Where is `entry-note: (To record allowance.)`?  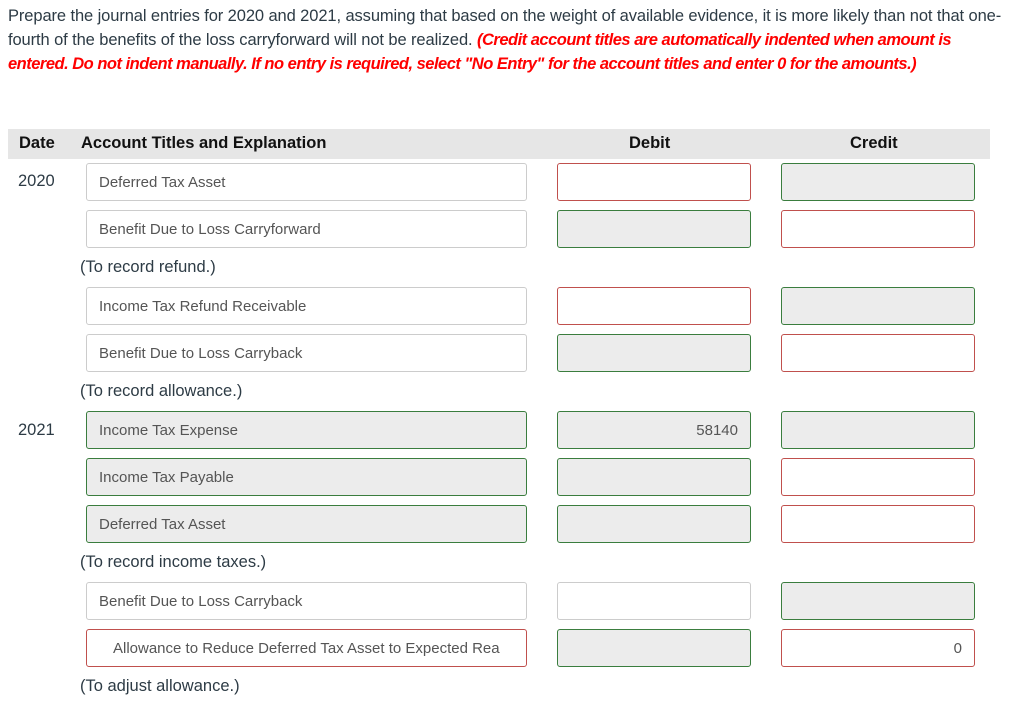
entry-note: (To record allowance.) is located at coordinates (161, 391).